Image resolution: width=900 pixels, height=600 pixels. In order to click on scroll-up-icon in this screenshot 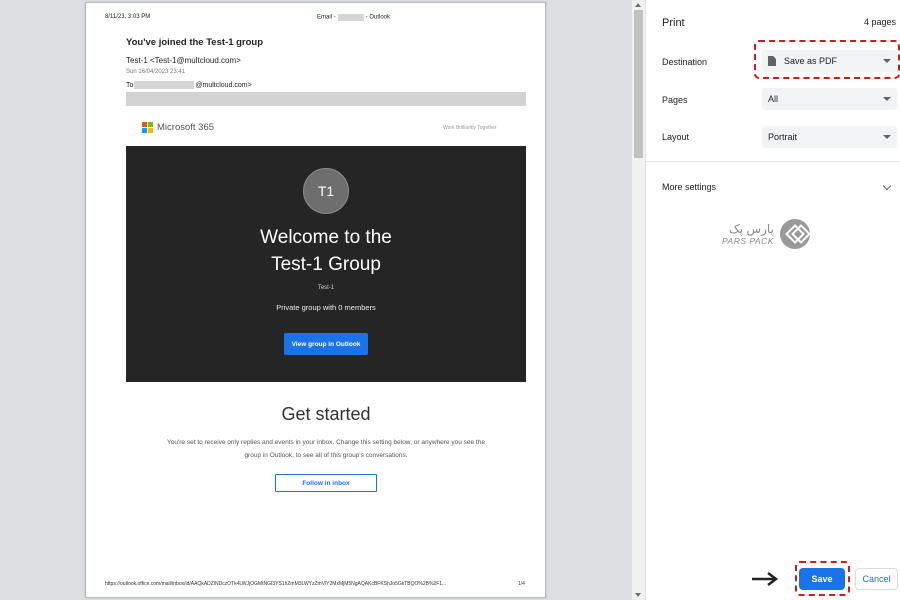, I will do `click(638, 5)`.